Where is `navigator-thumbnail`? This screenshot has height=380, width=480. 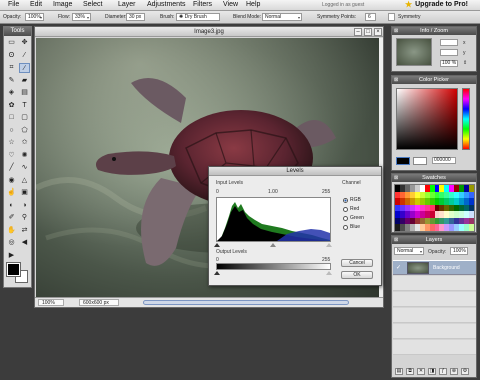
navigator-thumbnail is located at coordinates (414, 52).